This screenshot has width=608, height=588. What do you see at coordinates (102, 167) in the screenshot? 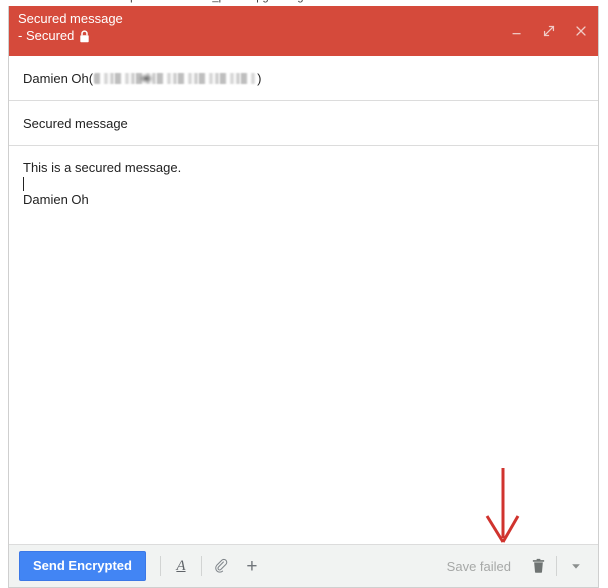
I see `body-line-1: This is a secured message.` at bounding box center [102, 167].